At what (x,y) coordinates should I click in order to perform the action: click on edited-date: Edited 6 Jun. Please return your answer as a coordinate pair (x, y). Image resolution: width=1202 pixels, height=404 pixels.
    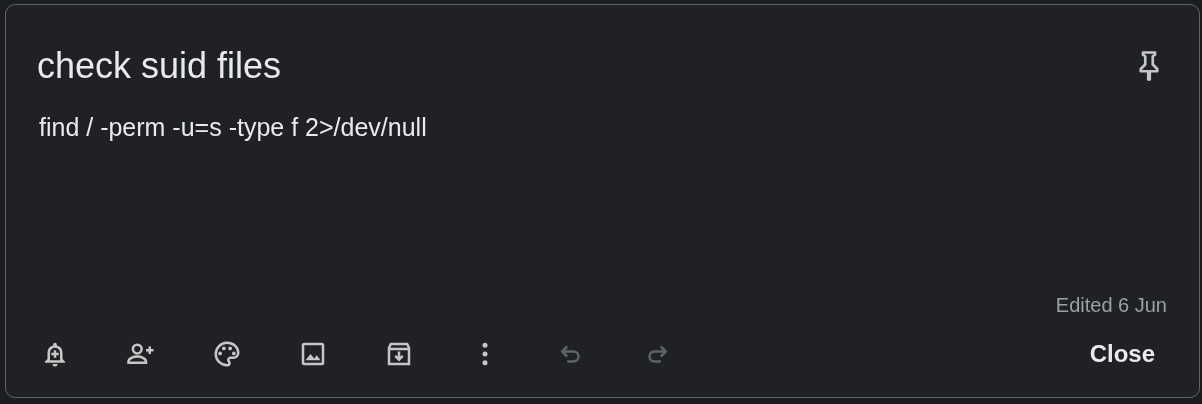
    Looking at the image, I should click on (1111, 305).